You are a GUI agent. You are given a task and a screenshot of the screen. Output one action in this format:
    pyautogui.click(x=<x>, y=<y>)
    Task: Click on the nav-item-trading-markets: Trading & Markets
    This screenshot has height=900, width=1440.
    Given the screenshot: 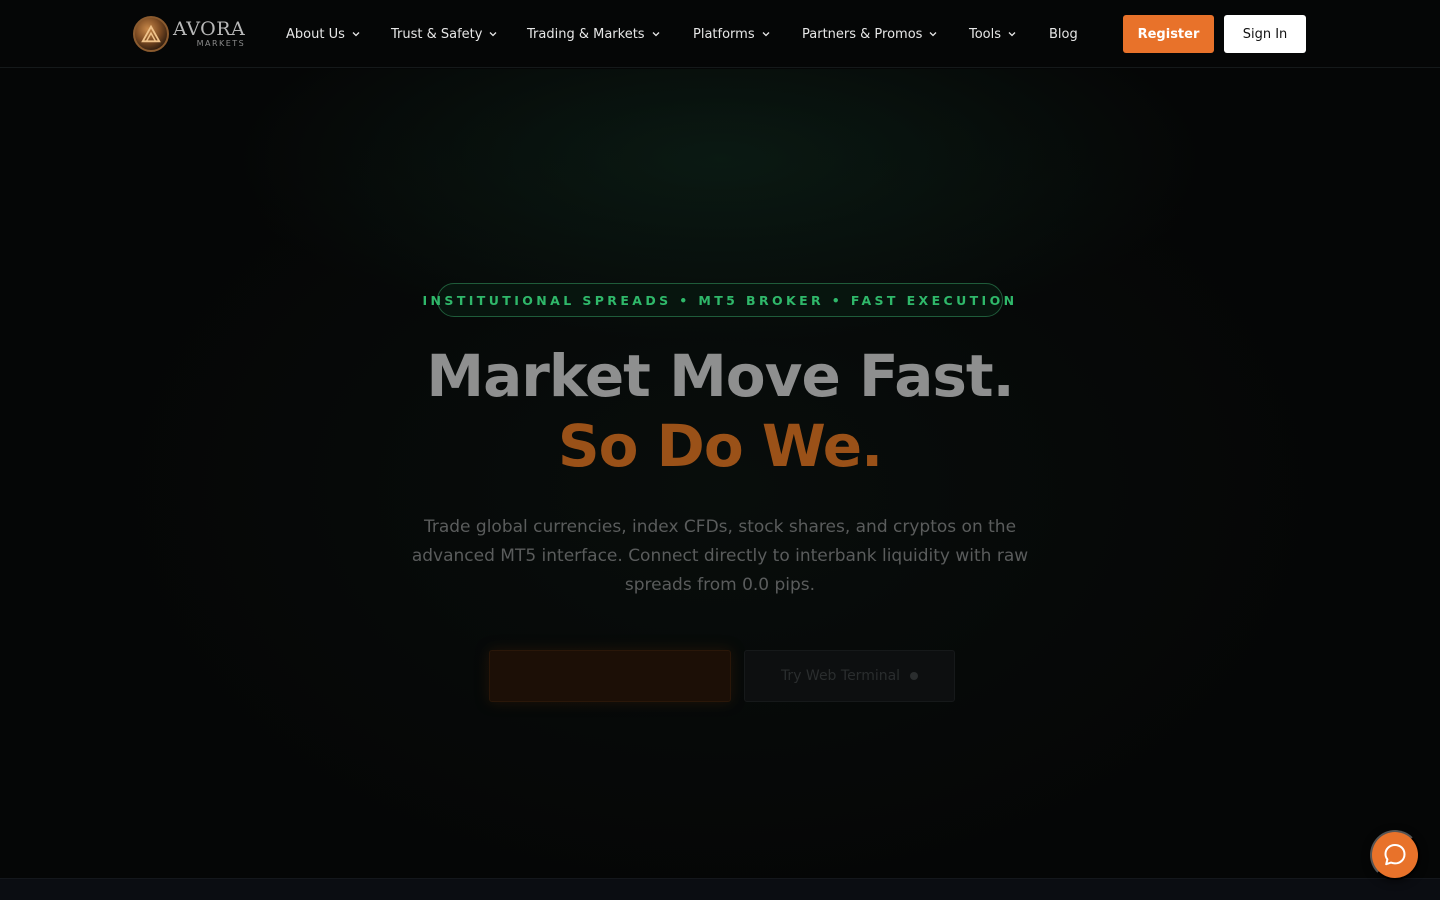 What is the action you would take?
    pyautogui.click(x=594, y=34)
    